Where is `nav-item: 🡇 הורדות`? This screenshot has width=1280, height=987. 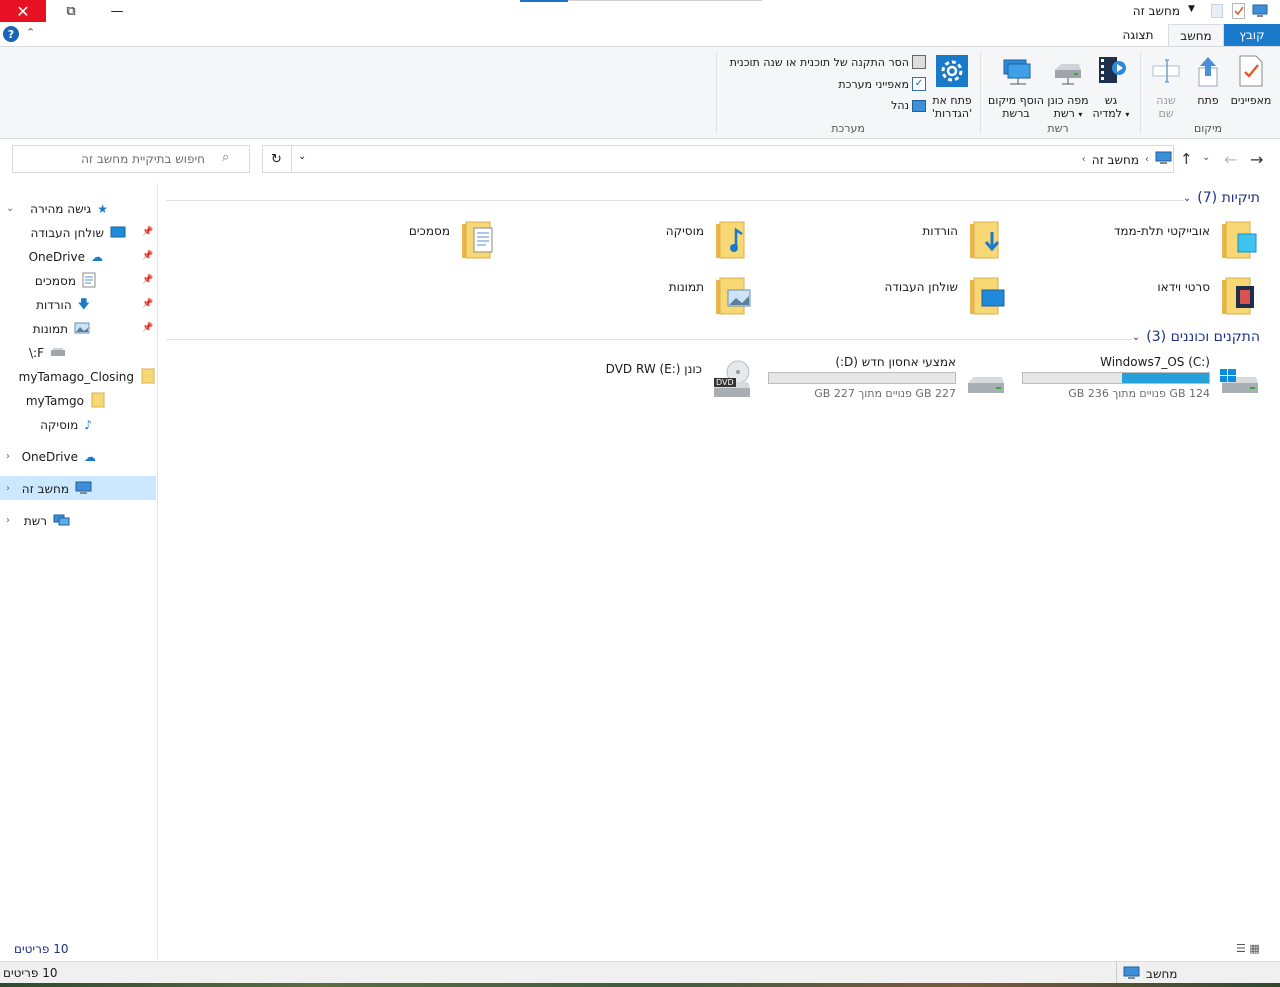
nav-item: 🡇 הורדות is located at coordinates (63, 305).